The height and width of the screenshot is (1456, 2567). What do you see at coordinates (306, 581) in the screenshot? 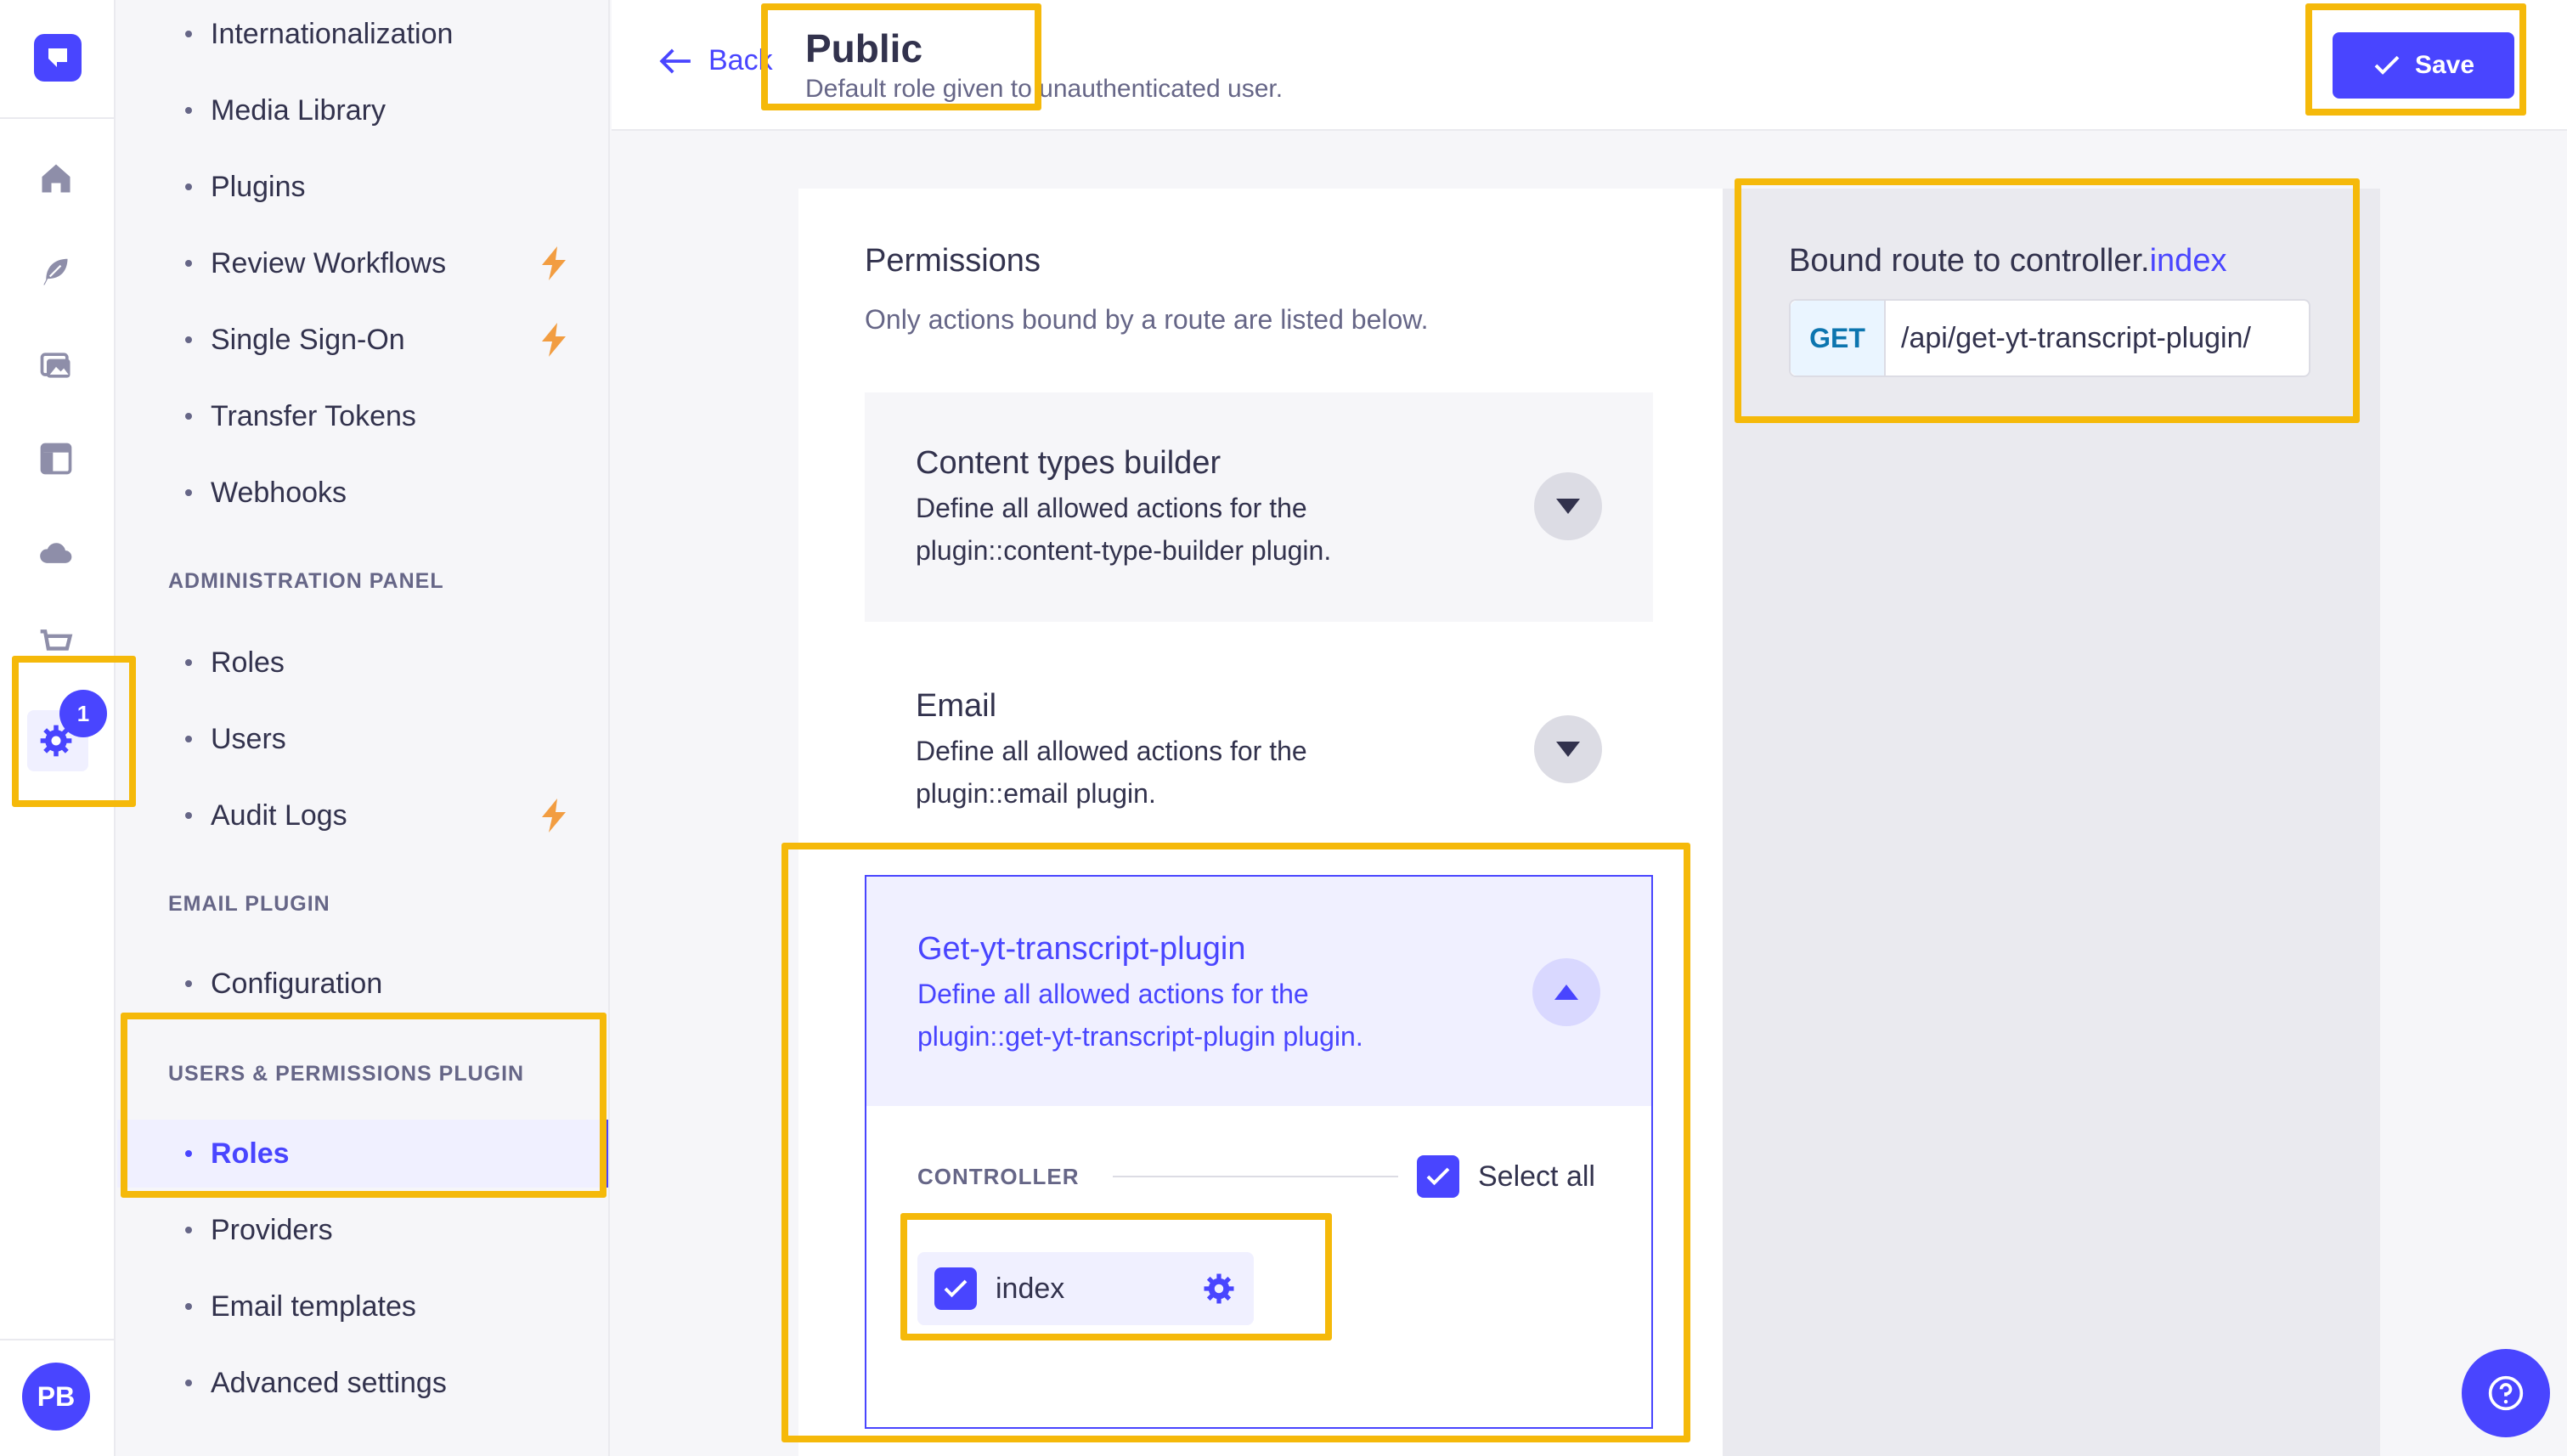
I see `section-heading-administration: ADMINISTRATION PANEL` at bounding box center [306, 581].